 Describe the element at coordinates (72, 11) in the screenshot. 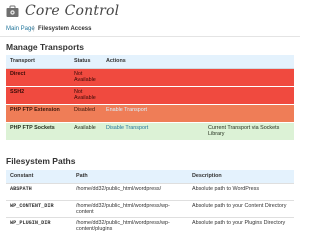

I see `app-title: Core Control` at that location.